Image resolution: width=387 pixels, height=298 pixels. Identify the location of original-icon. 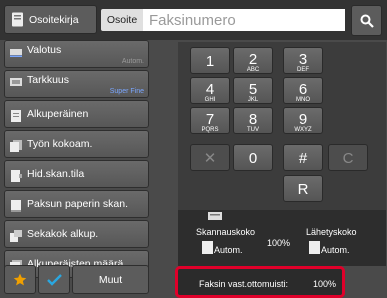
(16, 116).